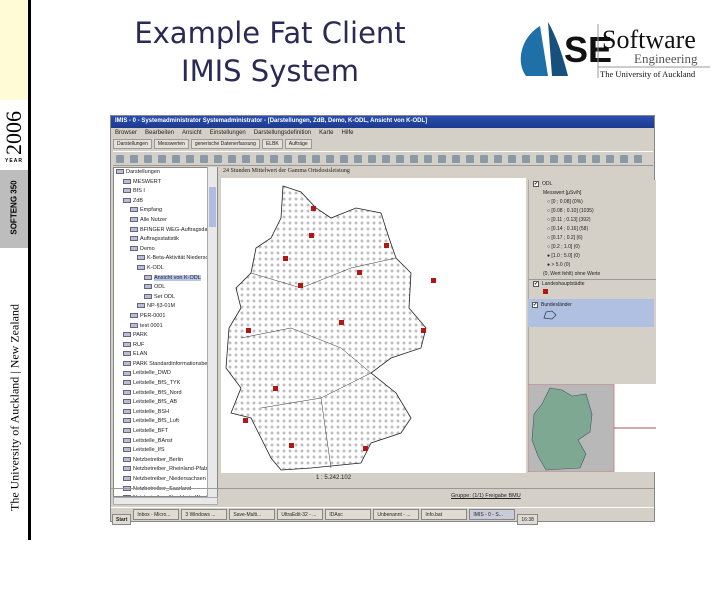  What do you see at coordinates (165, 442) in the screenshot?
I see `tree-item: Leitstelle_BAnst` at bounding box center [165, 442].